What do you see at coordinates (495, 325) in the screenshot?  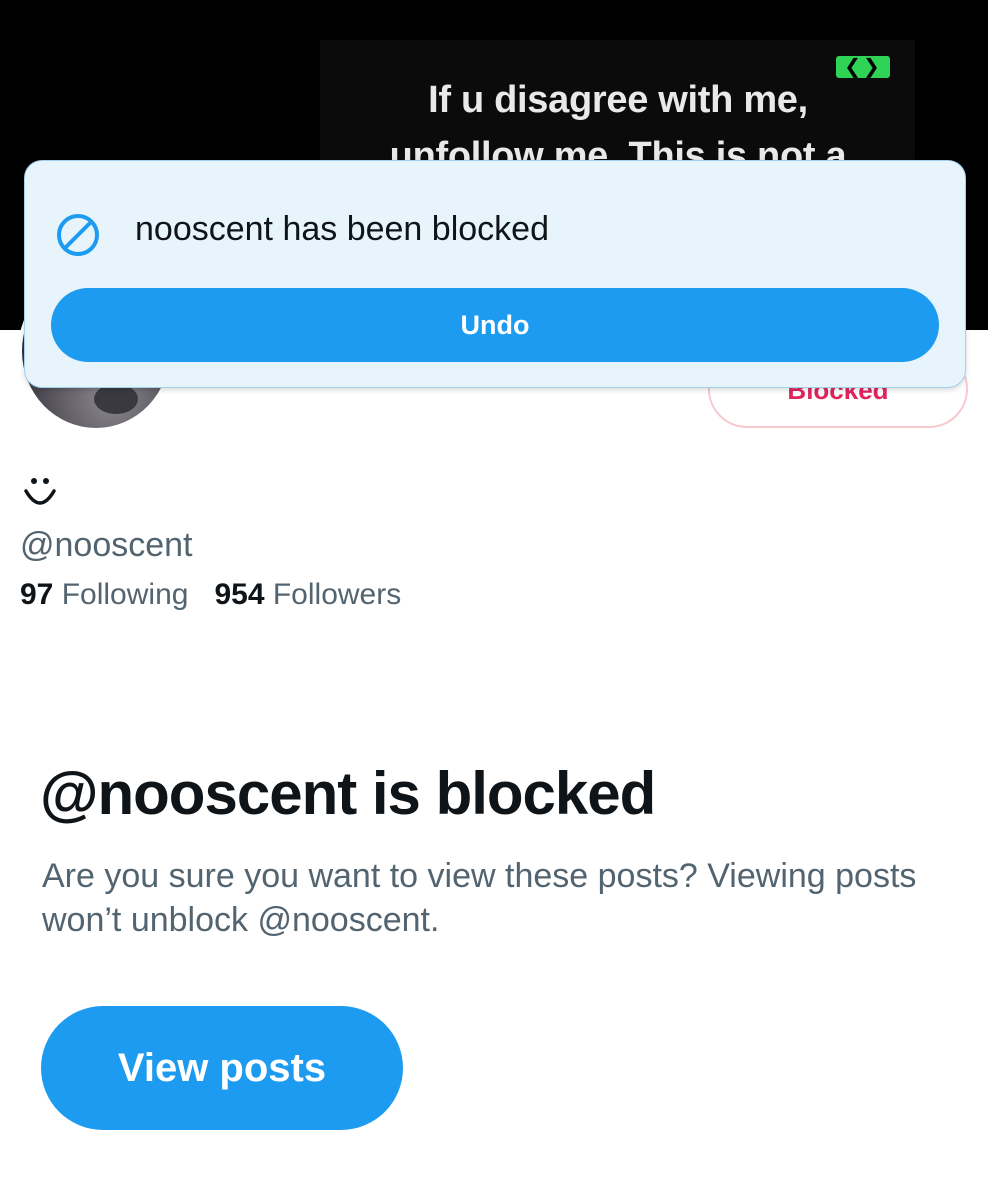 I see `undo-button: Undo` at bounding box center [495, 325].